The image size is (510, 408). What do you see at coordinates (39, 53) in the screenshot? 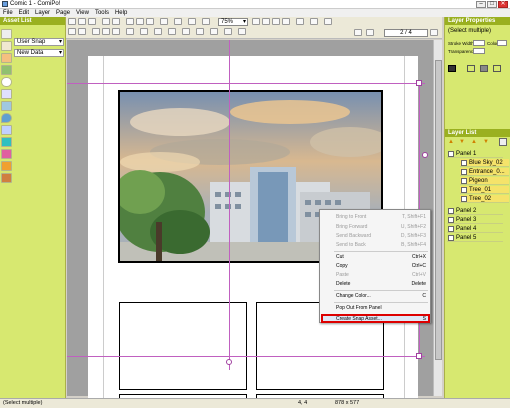
I see `asset-data-select: New Data` at bounding box center [39, 53].